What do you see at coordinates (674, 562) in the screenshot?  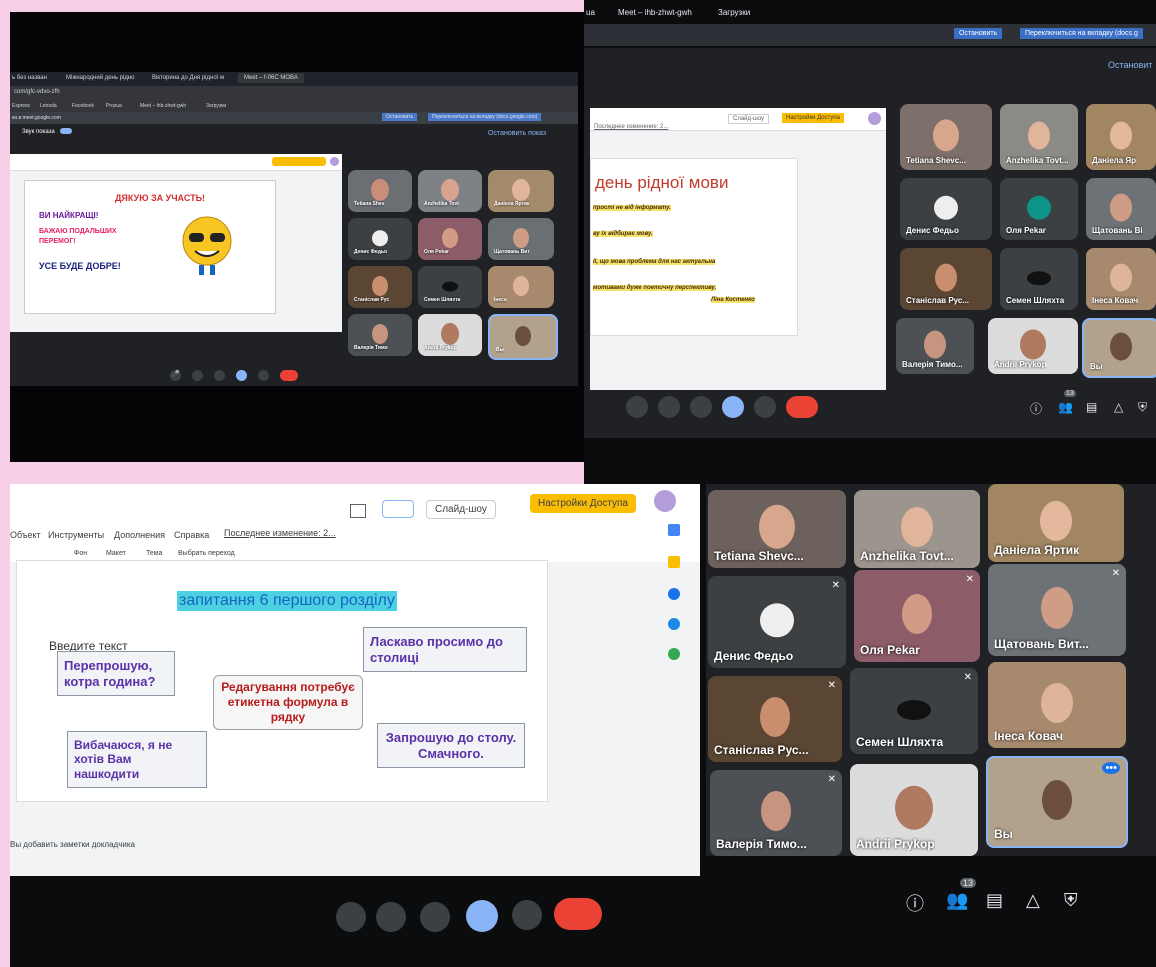 I see `keep-icon` at bounding box center [674, 562].